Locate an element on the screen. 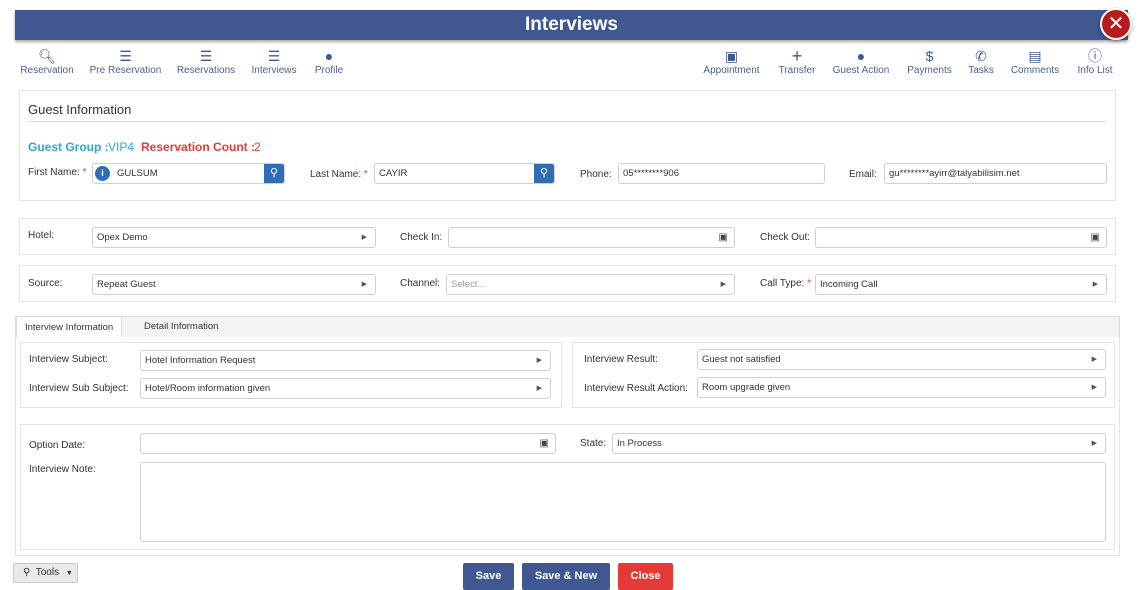  toolbar-info-list: ⓘ Info List is located at coordinates (1095, 64).